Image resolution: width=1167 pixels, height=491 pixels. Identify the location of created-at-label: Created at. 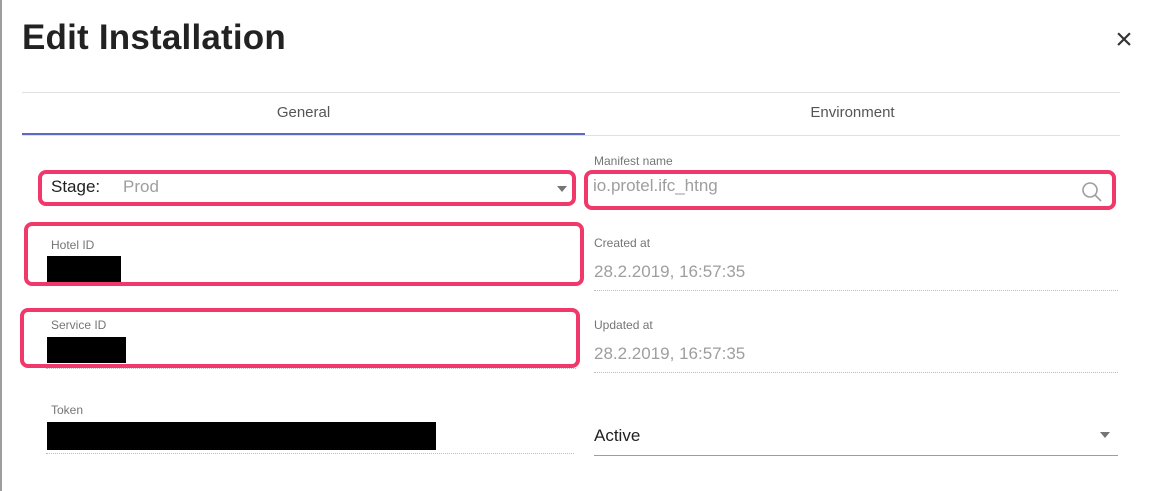
(622, 243).